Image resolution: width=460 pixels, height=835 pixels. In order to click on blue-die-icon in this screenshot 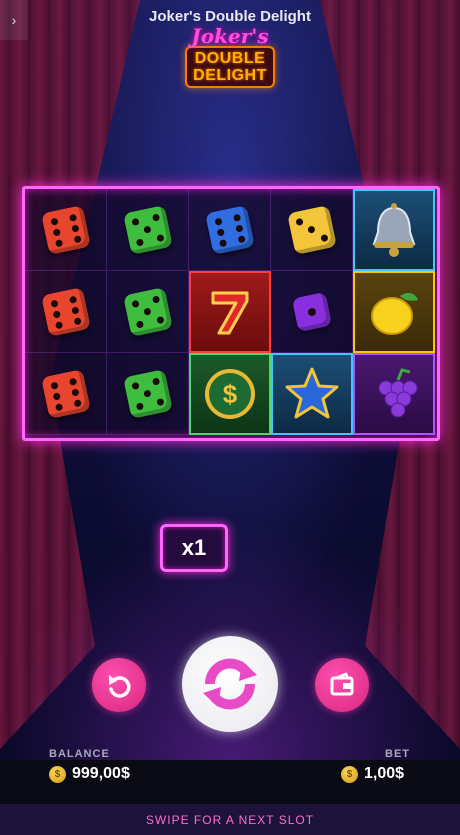, I will do `click(229, 229)`.